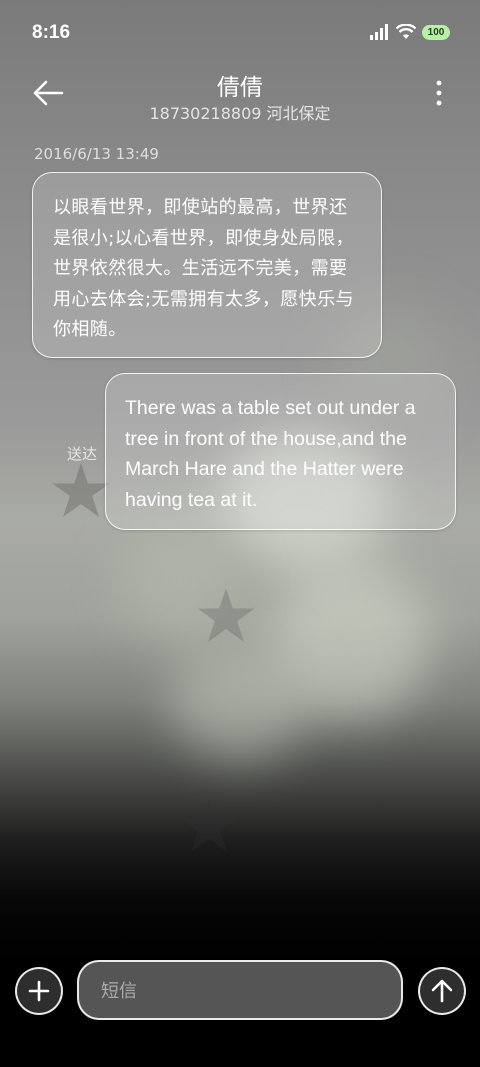 The image size is (480, 1067). I want to click on message-composer: 短信, so click(240, 990).